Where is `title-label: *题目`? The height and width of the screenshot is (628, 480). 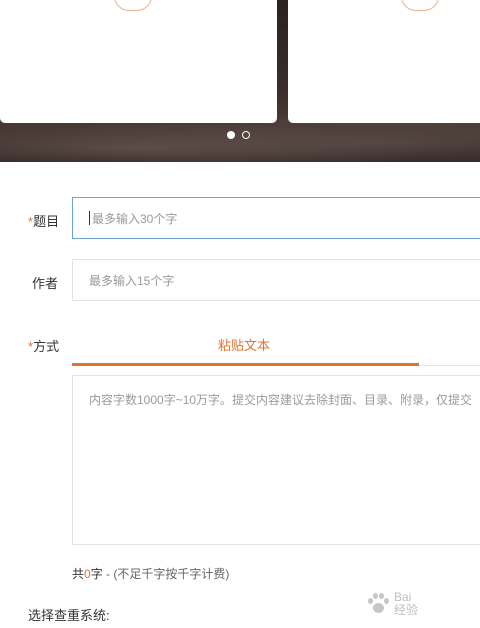 title-label: *题目 is located at coordinates (43, 220).